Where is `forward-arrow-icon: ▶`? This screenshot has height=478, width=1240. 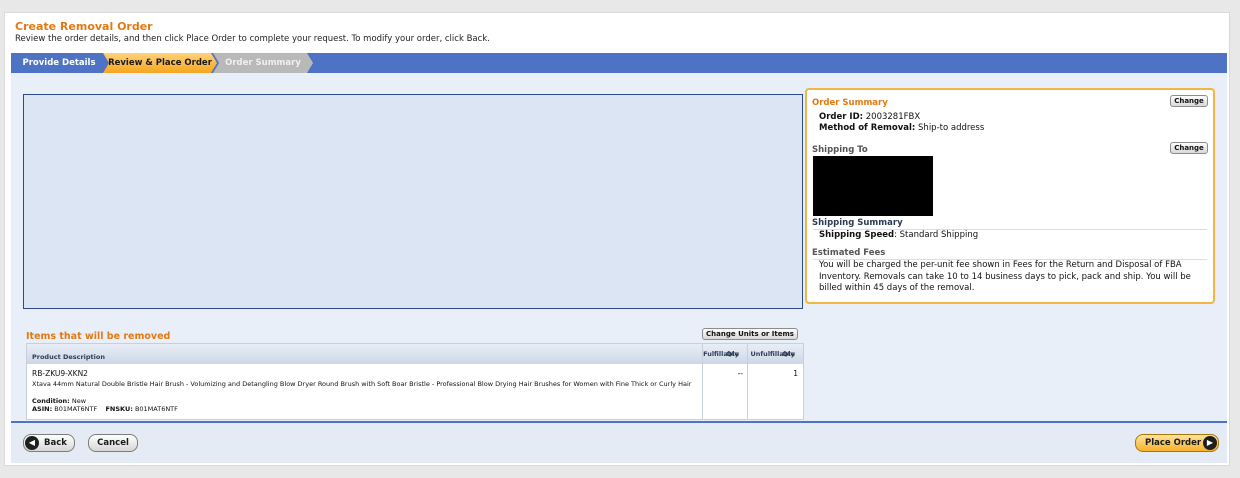
forward-arrow-icon: ▶ is located at coordinates (1210, 443).